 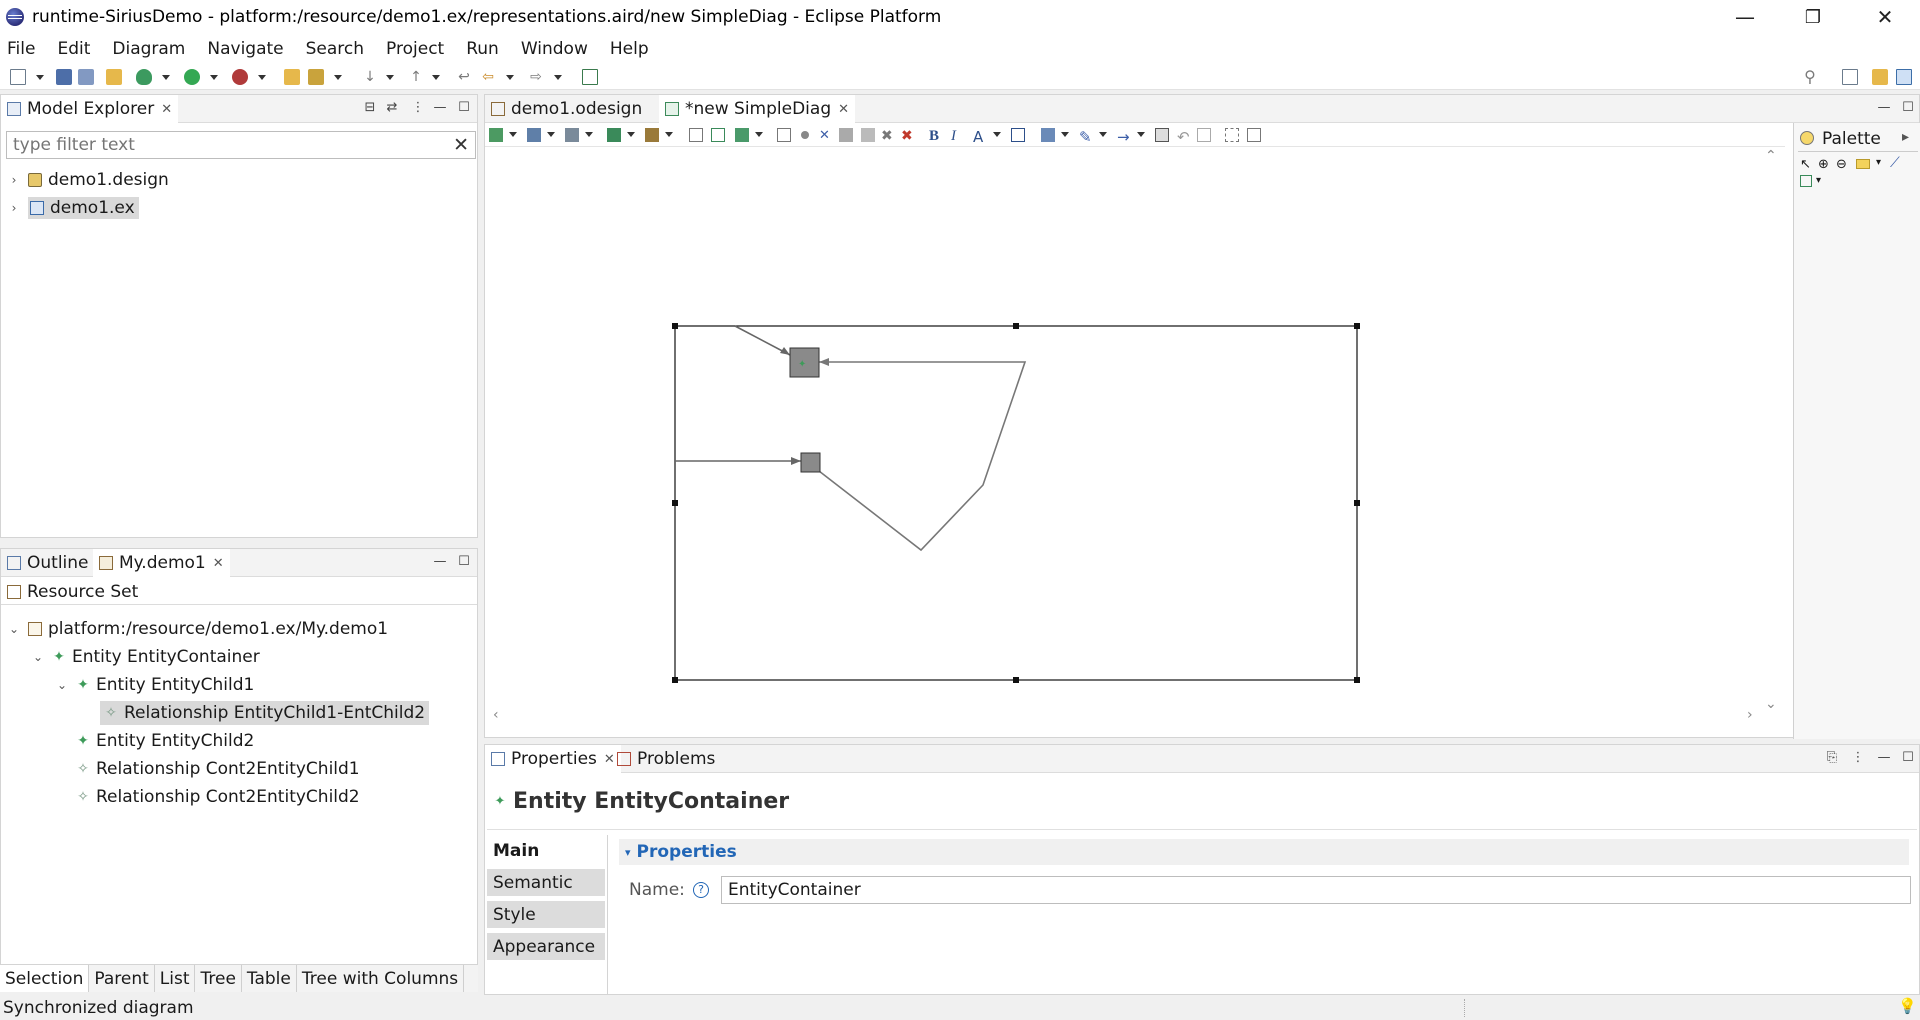 What do you see at coordinates (265, 713) in the screenshot?
I see `tree-row-selected: ✧ Relationship EntityChild1-EntChild2` at bounding box center [265, 713].